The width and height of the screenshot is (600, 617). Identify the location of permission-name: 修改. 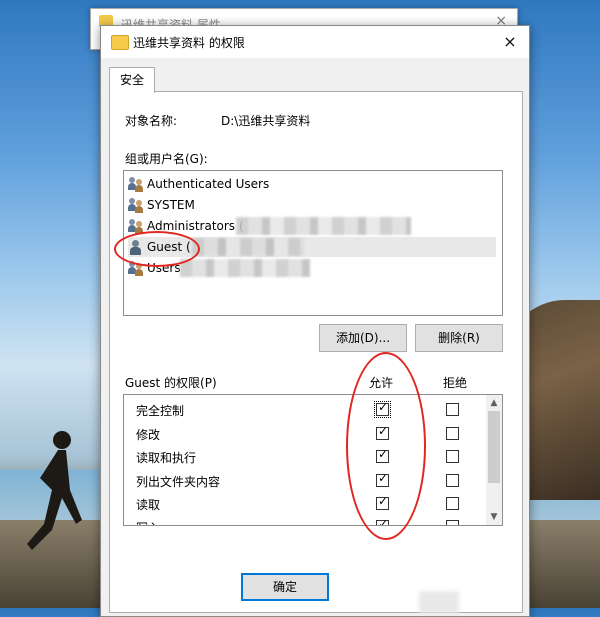
(148, 435).